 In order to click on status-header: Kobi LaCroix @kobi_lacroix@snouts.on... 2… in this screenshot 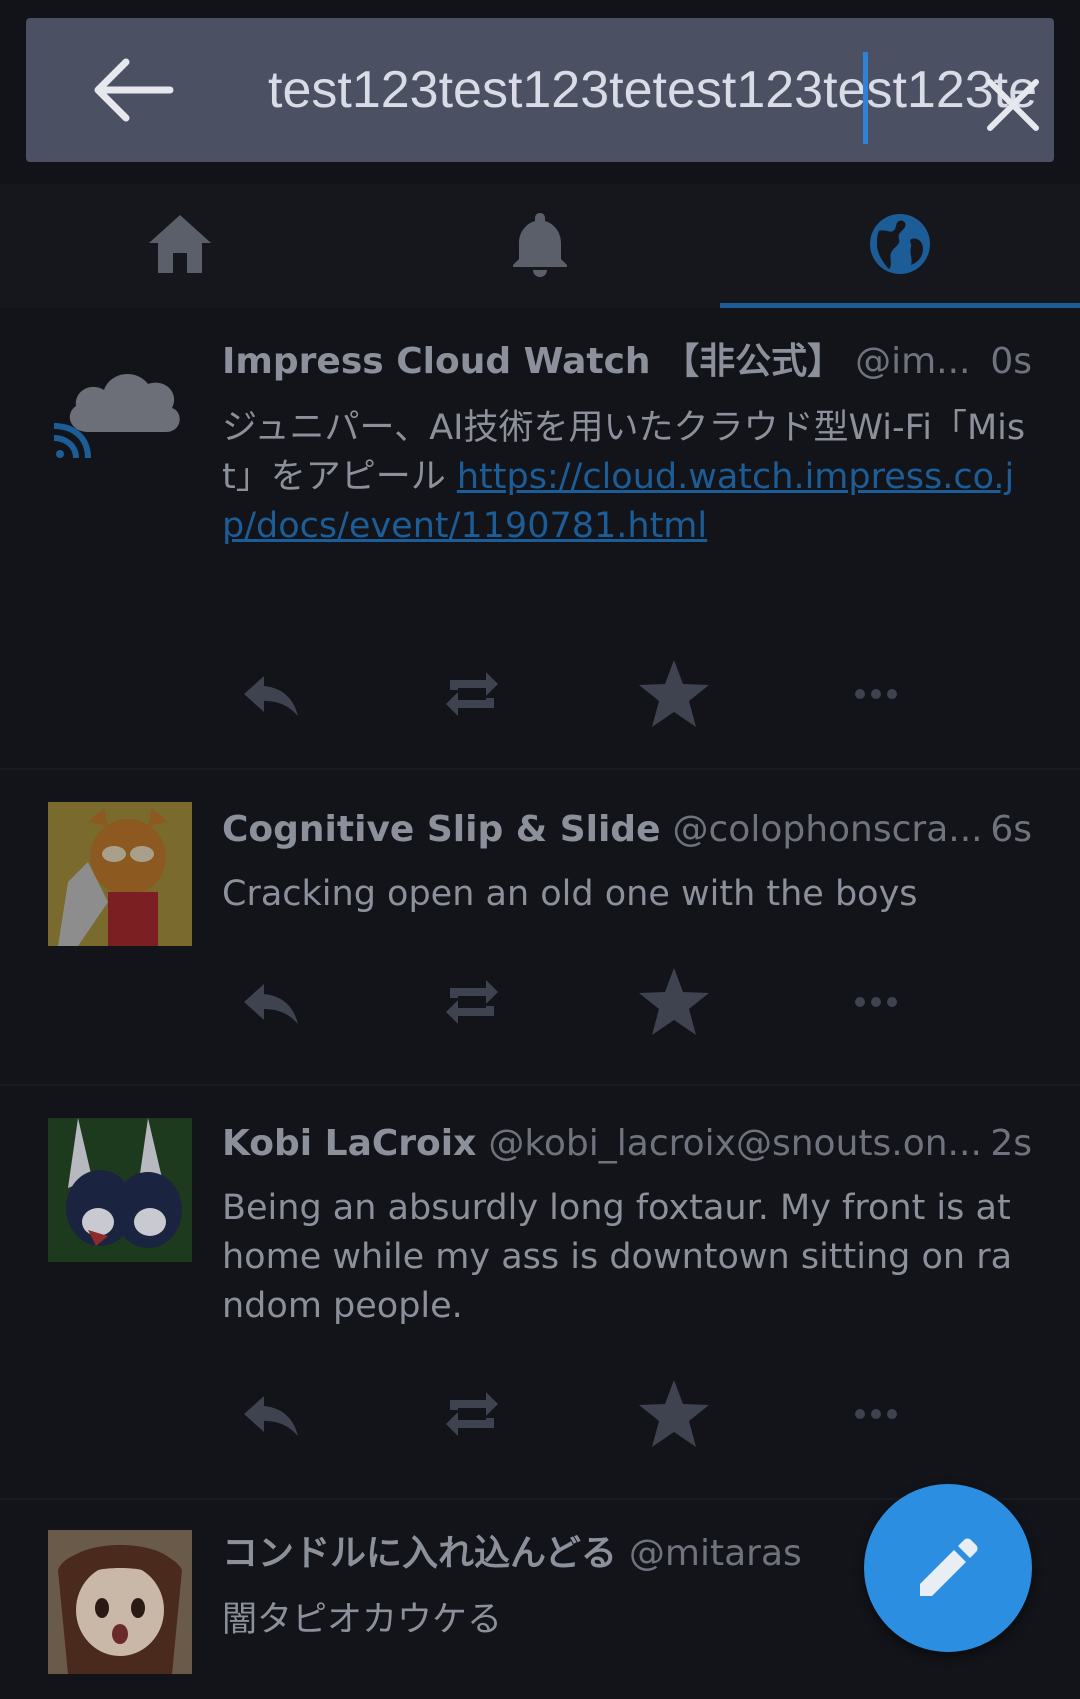, I will do `click(627, 1144)`.